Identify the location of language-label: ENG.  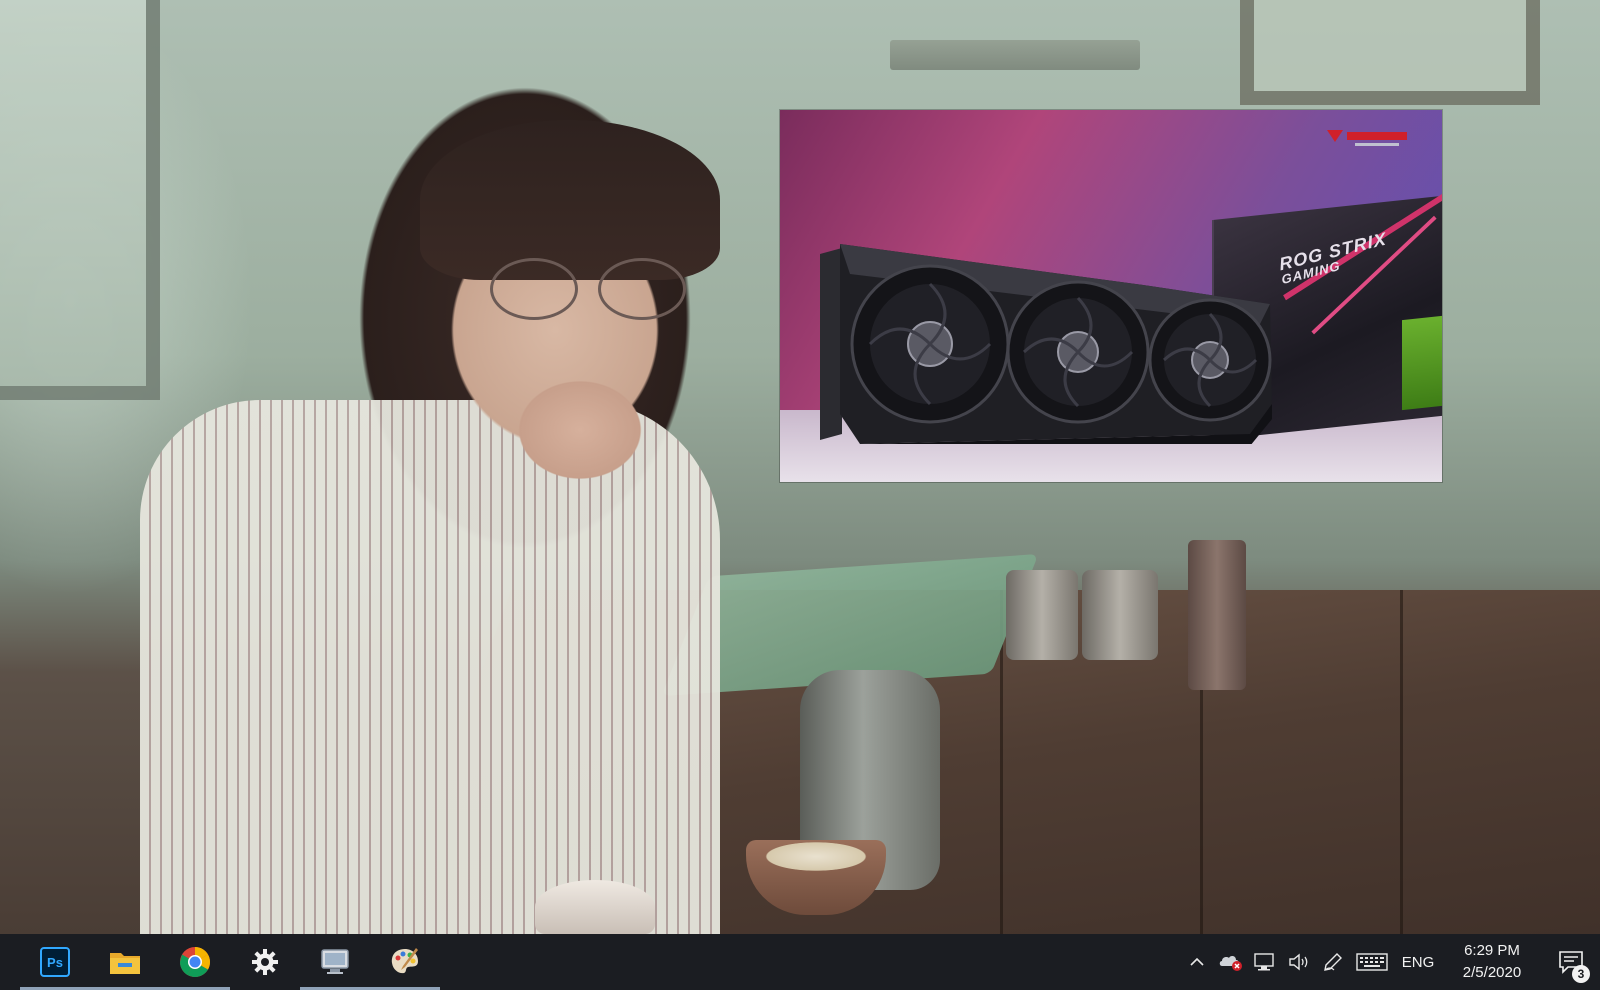
(1418, 962).